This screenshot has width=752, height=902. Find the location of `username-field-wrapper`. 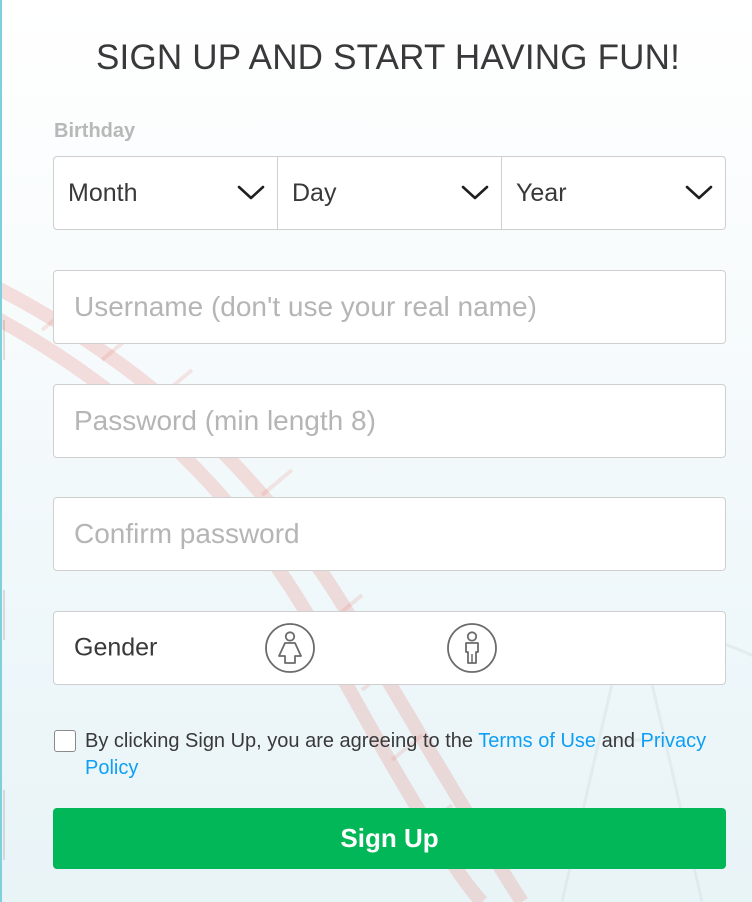

username-field-wrapper is located at coordinates (389, 307).